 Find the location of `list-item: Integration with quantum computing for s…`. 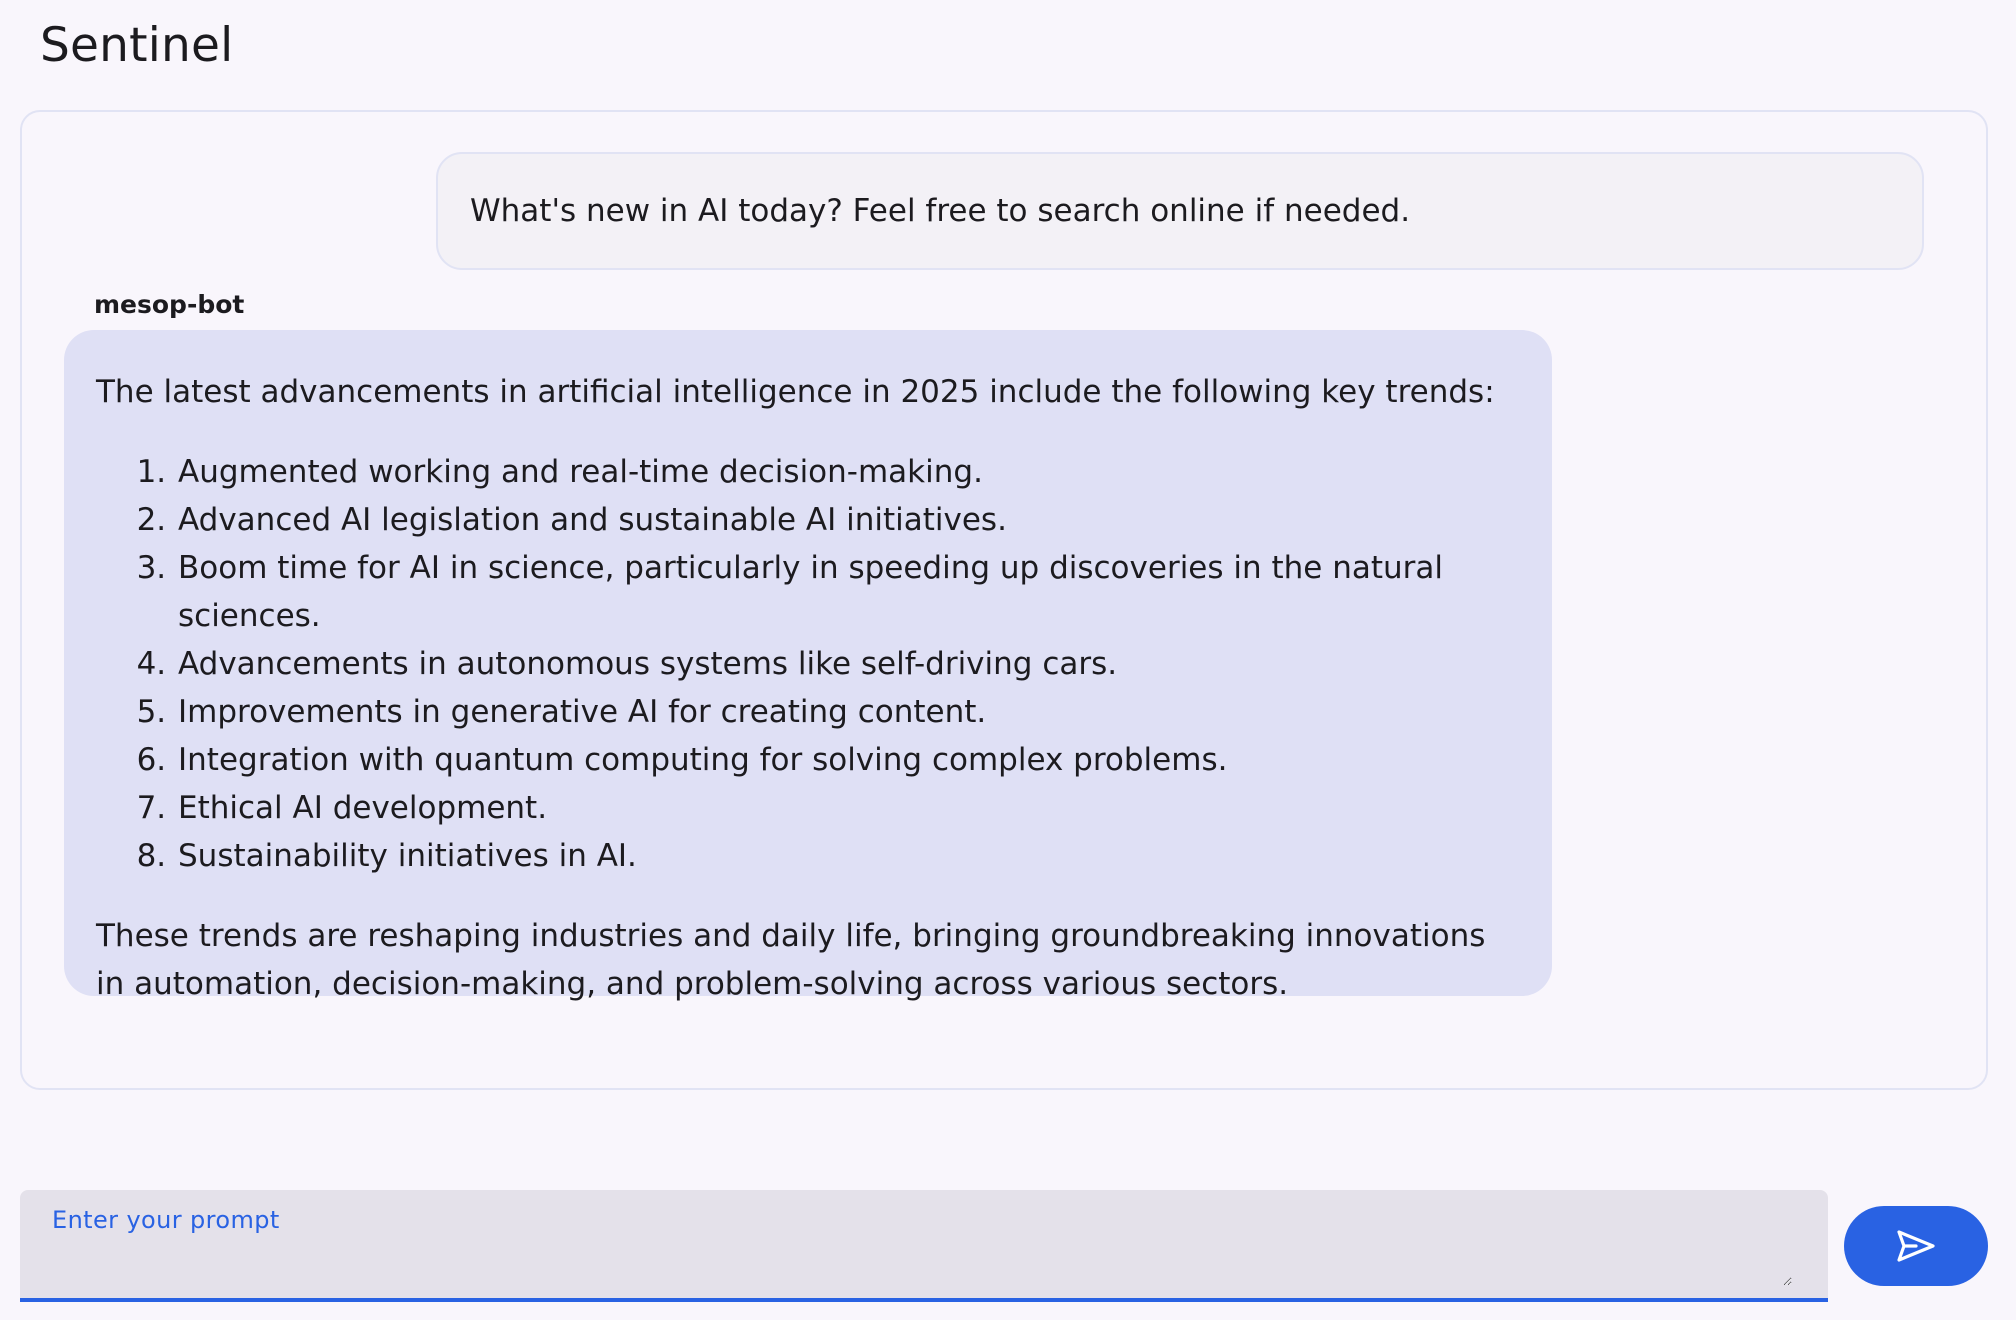

list-item: Integration with quantum computing for s… is located at coordinates (848, 760).